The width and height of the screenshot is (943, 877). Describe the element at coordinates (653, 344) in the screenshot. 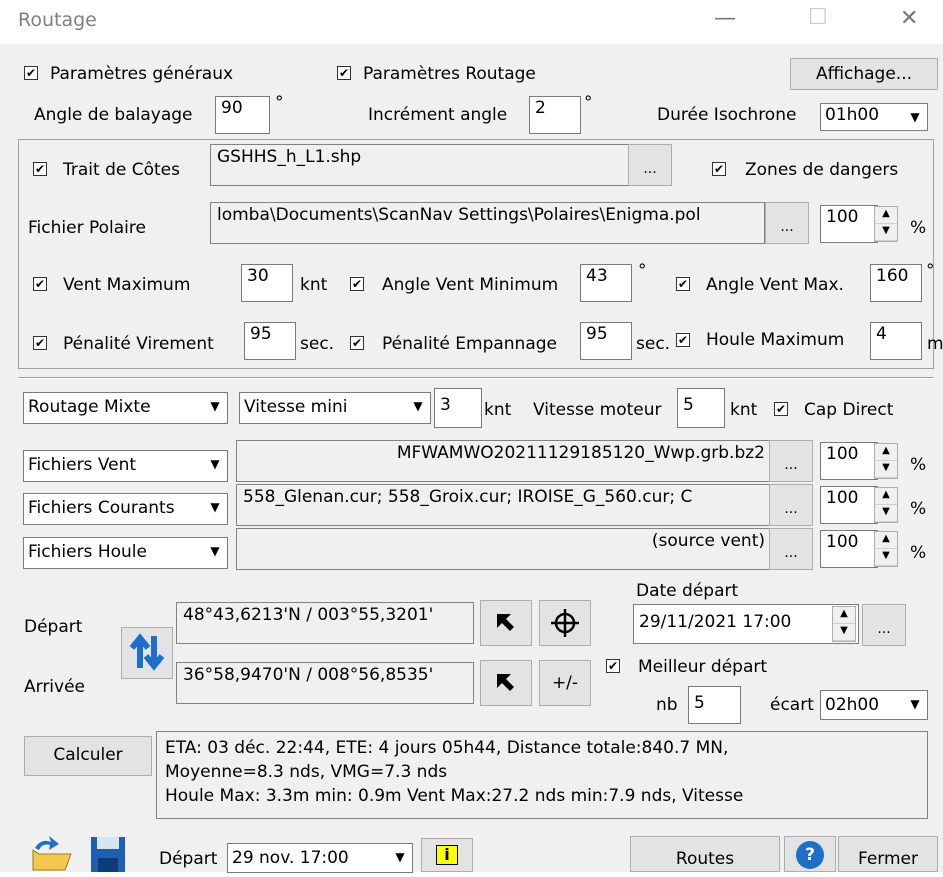

I see `gybe-penalty-unit: sec.` at that location.